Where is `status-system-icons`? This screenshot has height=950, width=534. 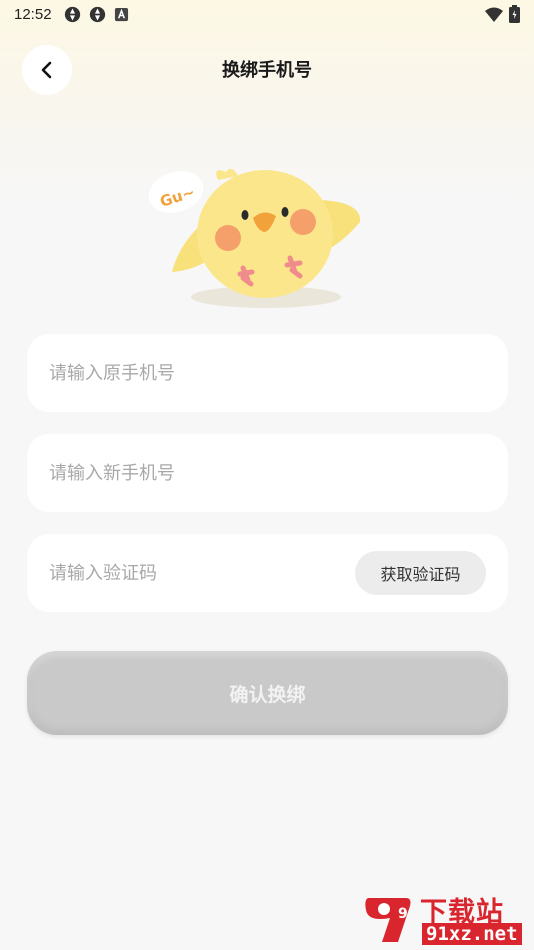
status-system-icons is located at coordinates (502, 14).